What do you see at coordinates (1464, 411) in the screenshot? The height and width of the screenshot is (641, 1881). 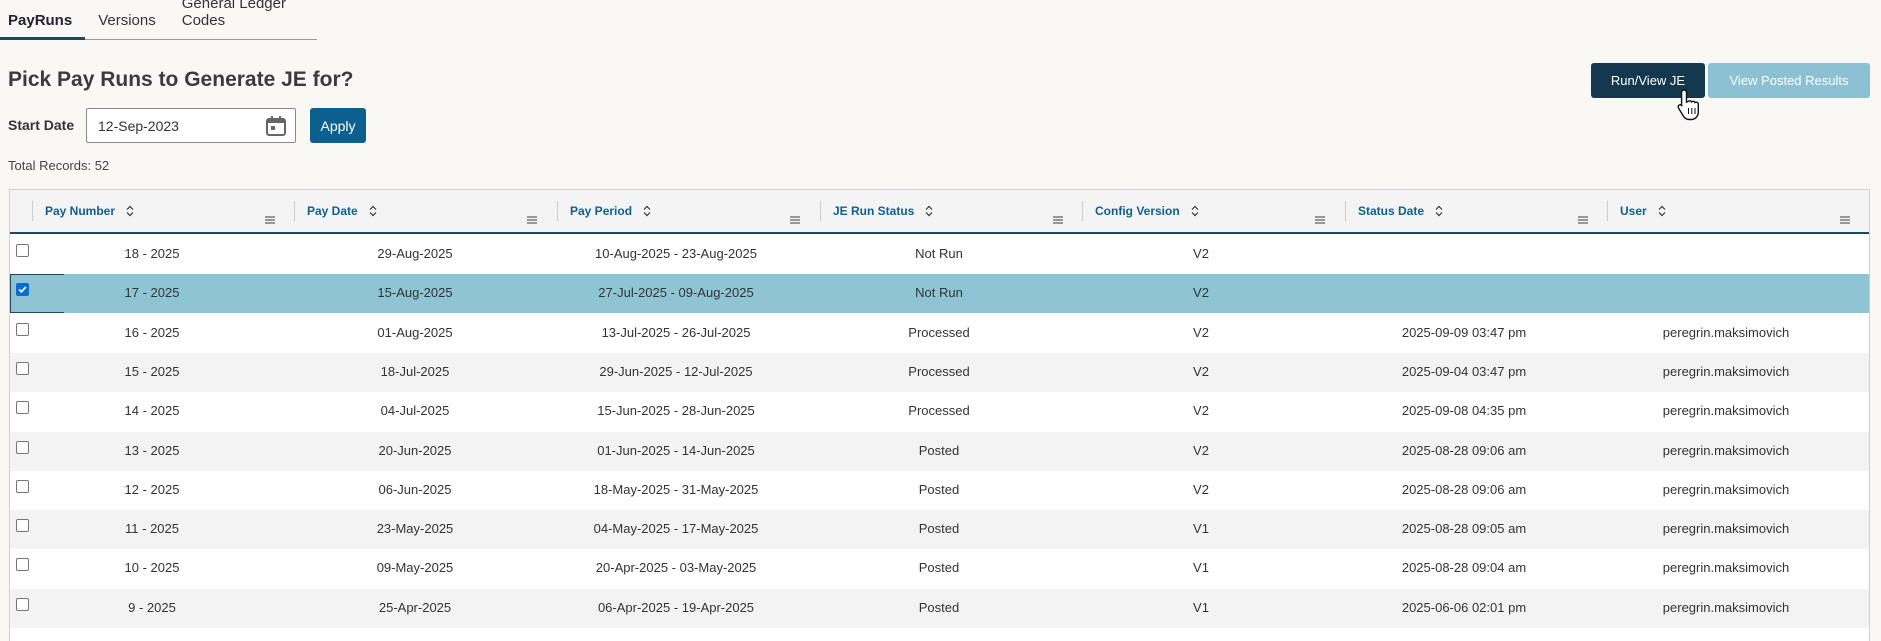 I see `cell-status-date: 2025-09-08 04:35 pm` at bounding box center [1464, 411].